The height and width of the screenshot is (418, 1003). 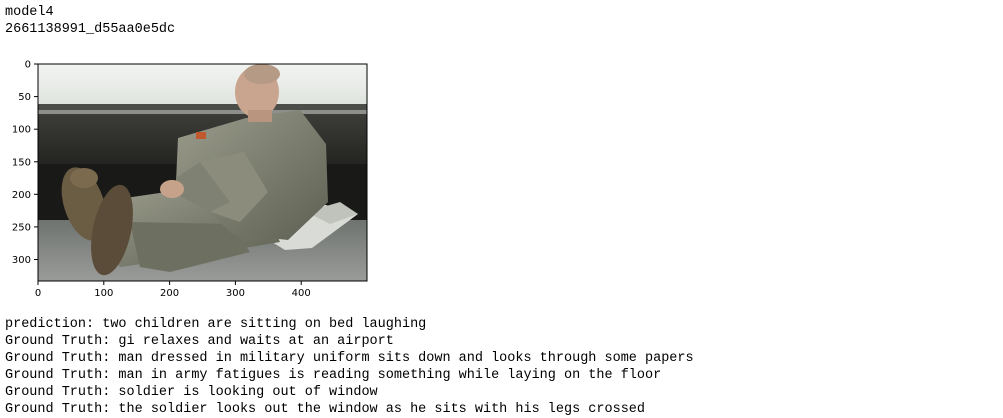 I want to click on y-tick-label: 0, so click(x=28, y=65).